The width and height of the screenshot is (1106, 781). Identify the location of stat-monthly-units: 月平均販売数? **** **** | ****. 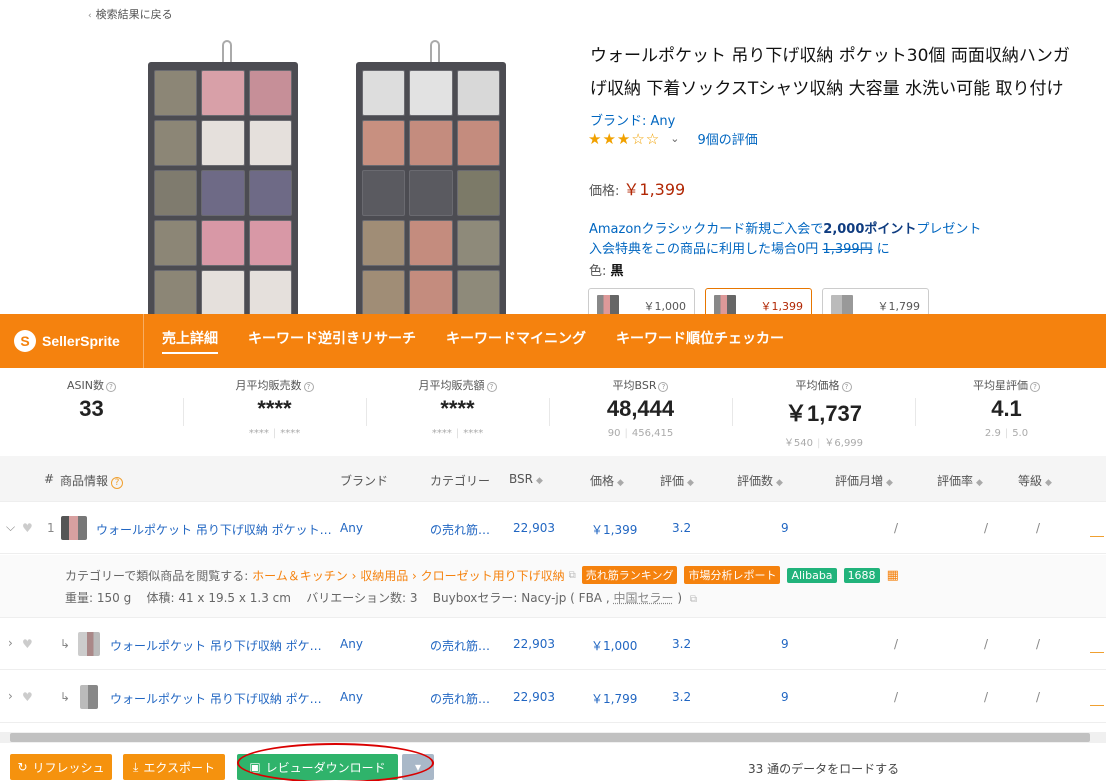
(274, 411).